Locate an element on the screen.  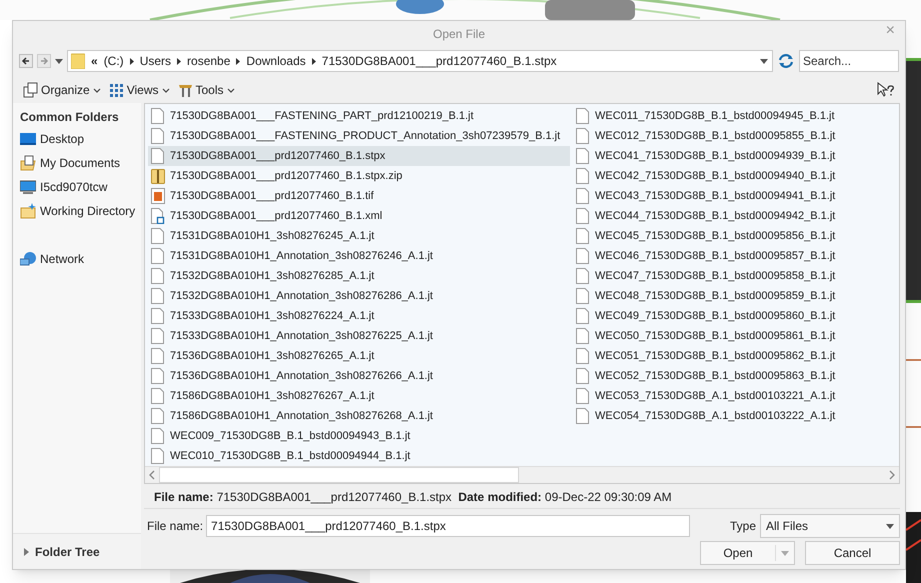
file-item: WEC043_71530DG8B_B.1_bstd00094941_B.1.jt is located at coordinates (721, 196).